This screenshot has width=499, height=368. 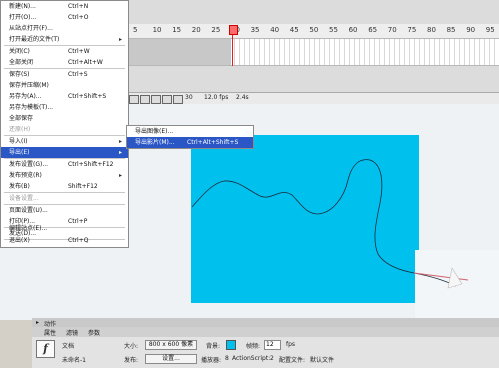 What do you see at coordinates (253, 346) in the screenshot?
I see `frame-rate-label: 帧频:` at bounding box center [253, 346].